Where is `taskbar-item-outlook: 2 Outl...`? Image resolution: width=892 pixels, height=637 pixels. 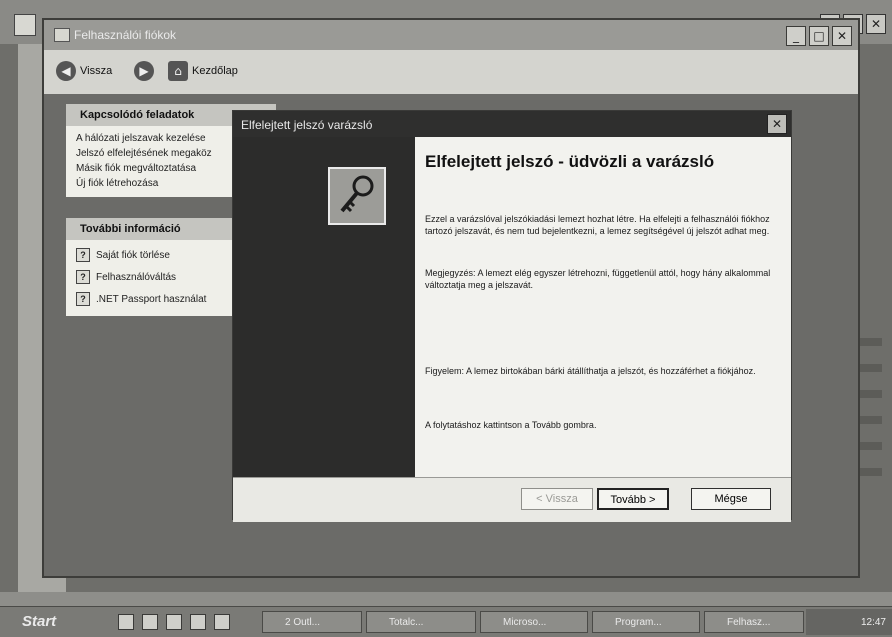 taskbar-item-outlook: 2 Outl... is located at coordinates (312, 622).